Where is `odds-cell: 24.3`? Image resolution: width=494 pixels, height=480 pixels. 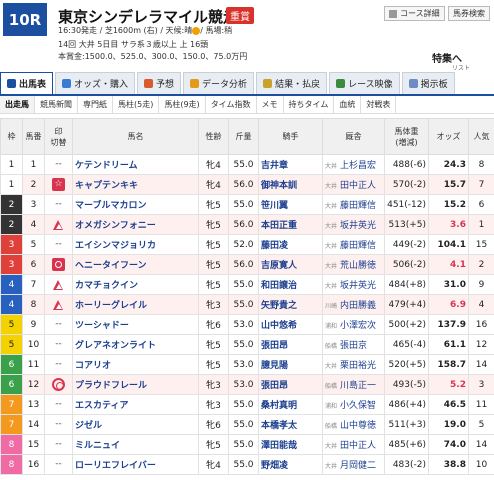 odds-cell: 24.3 is located at coordinates (448, 164).